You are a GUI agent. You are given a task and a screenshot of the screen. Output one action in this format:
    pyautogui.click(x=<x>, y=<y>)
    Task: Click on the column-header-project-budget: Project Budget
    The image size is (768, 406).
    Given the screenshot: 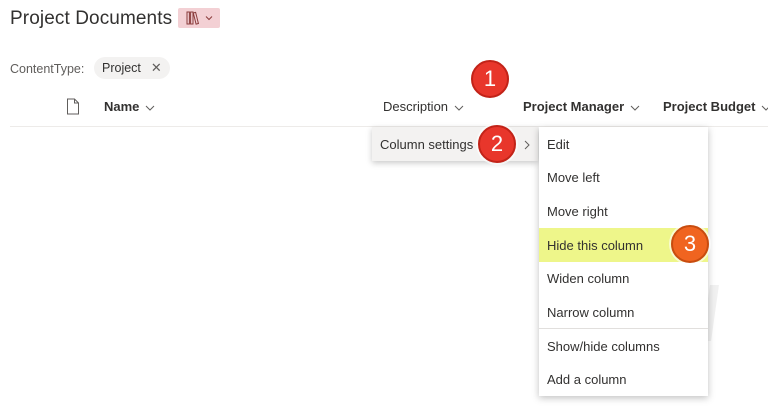 What is the action you would take?
    pyautogui.click(x=715, y=106)
    